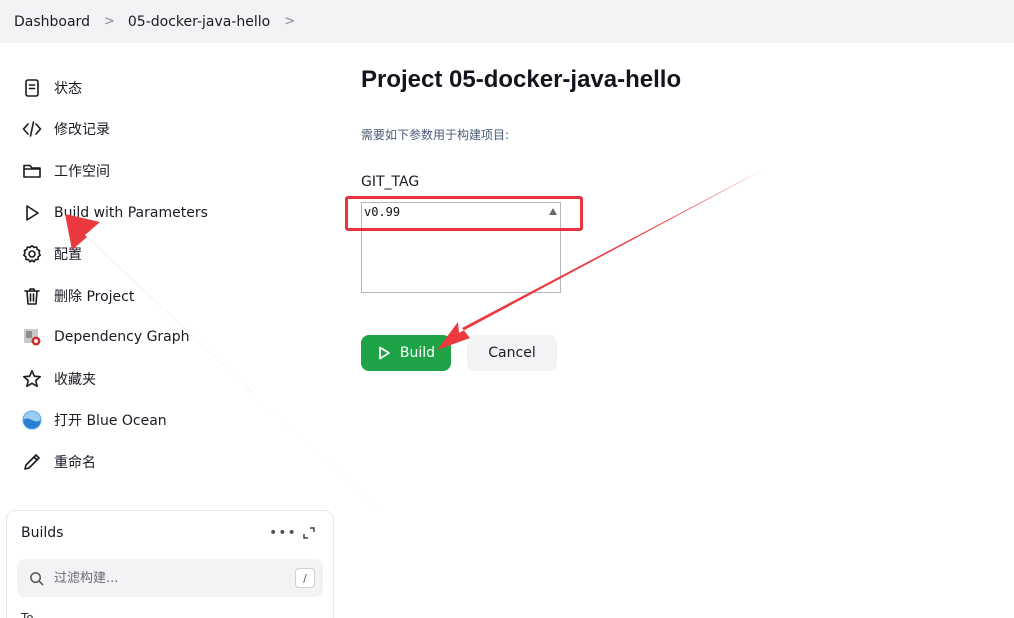 Image resolution: width=1014 pixels, height=618 pixels. Describe the element at coordinates (122, 337) in the screenshot. I see `sidebar-item-label: Dependency Graph` at that location.